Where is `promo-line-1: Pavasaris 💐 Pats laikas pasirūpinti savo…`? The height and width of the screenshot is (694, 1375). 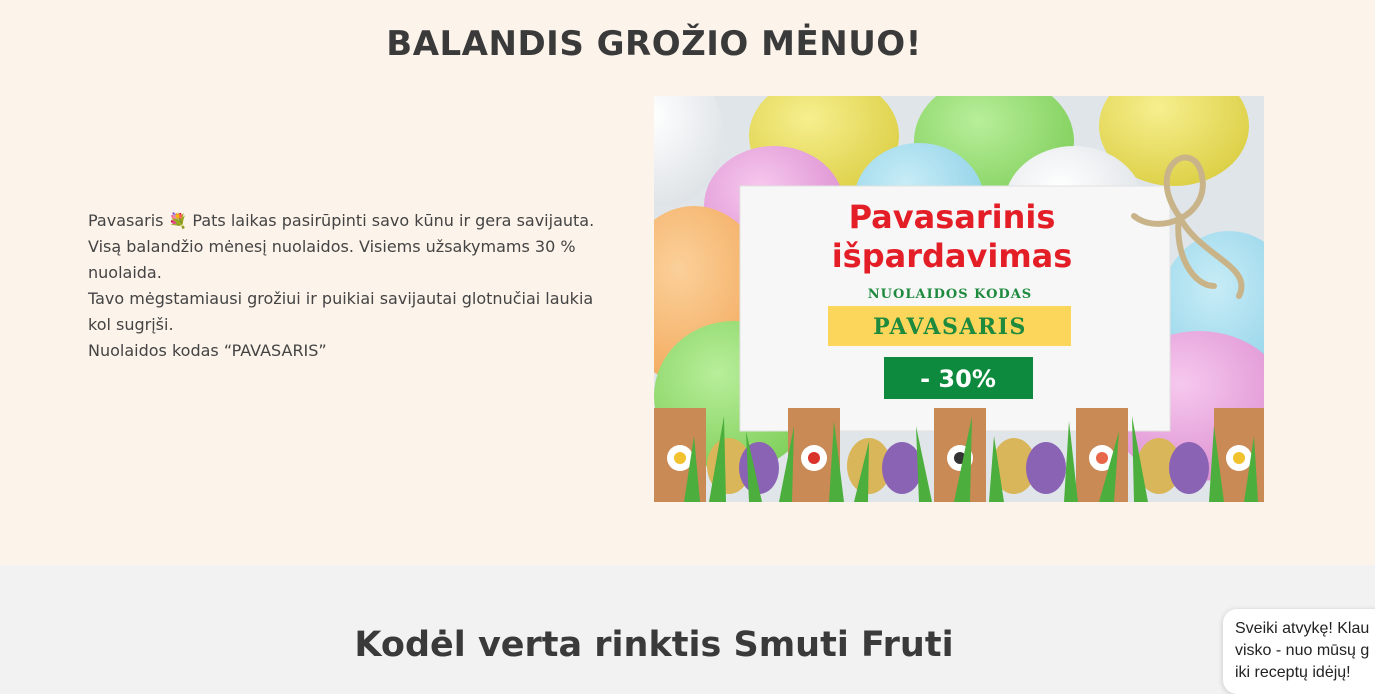 promo-line-1: Pavasaris 💐 Pats laikas pasirūpinti savo… is located at coordinates (348, 221).